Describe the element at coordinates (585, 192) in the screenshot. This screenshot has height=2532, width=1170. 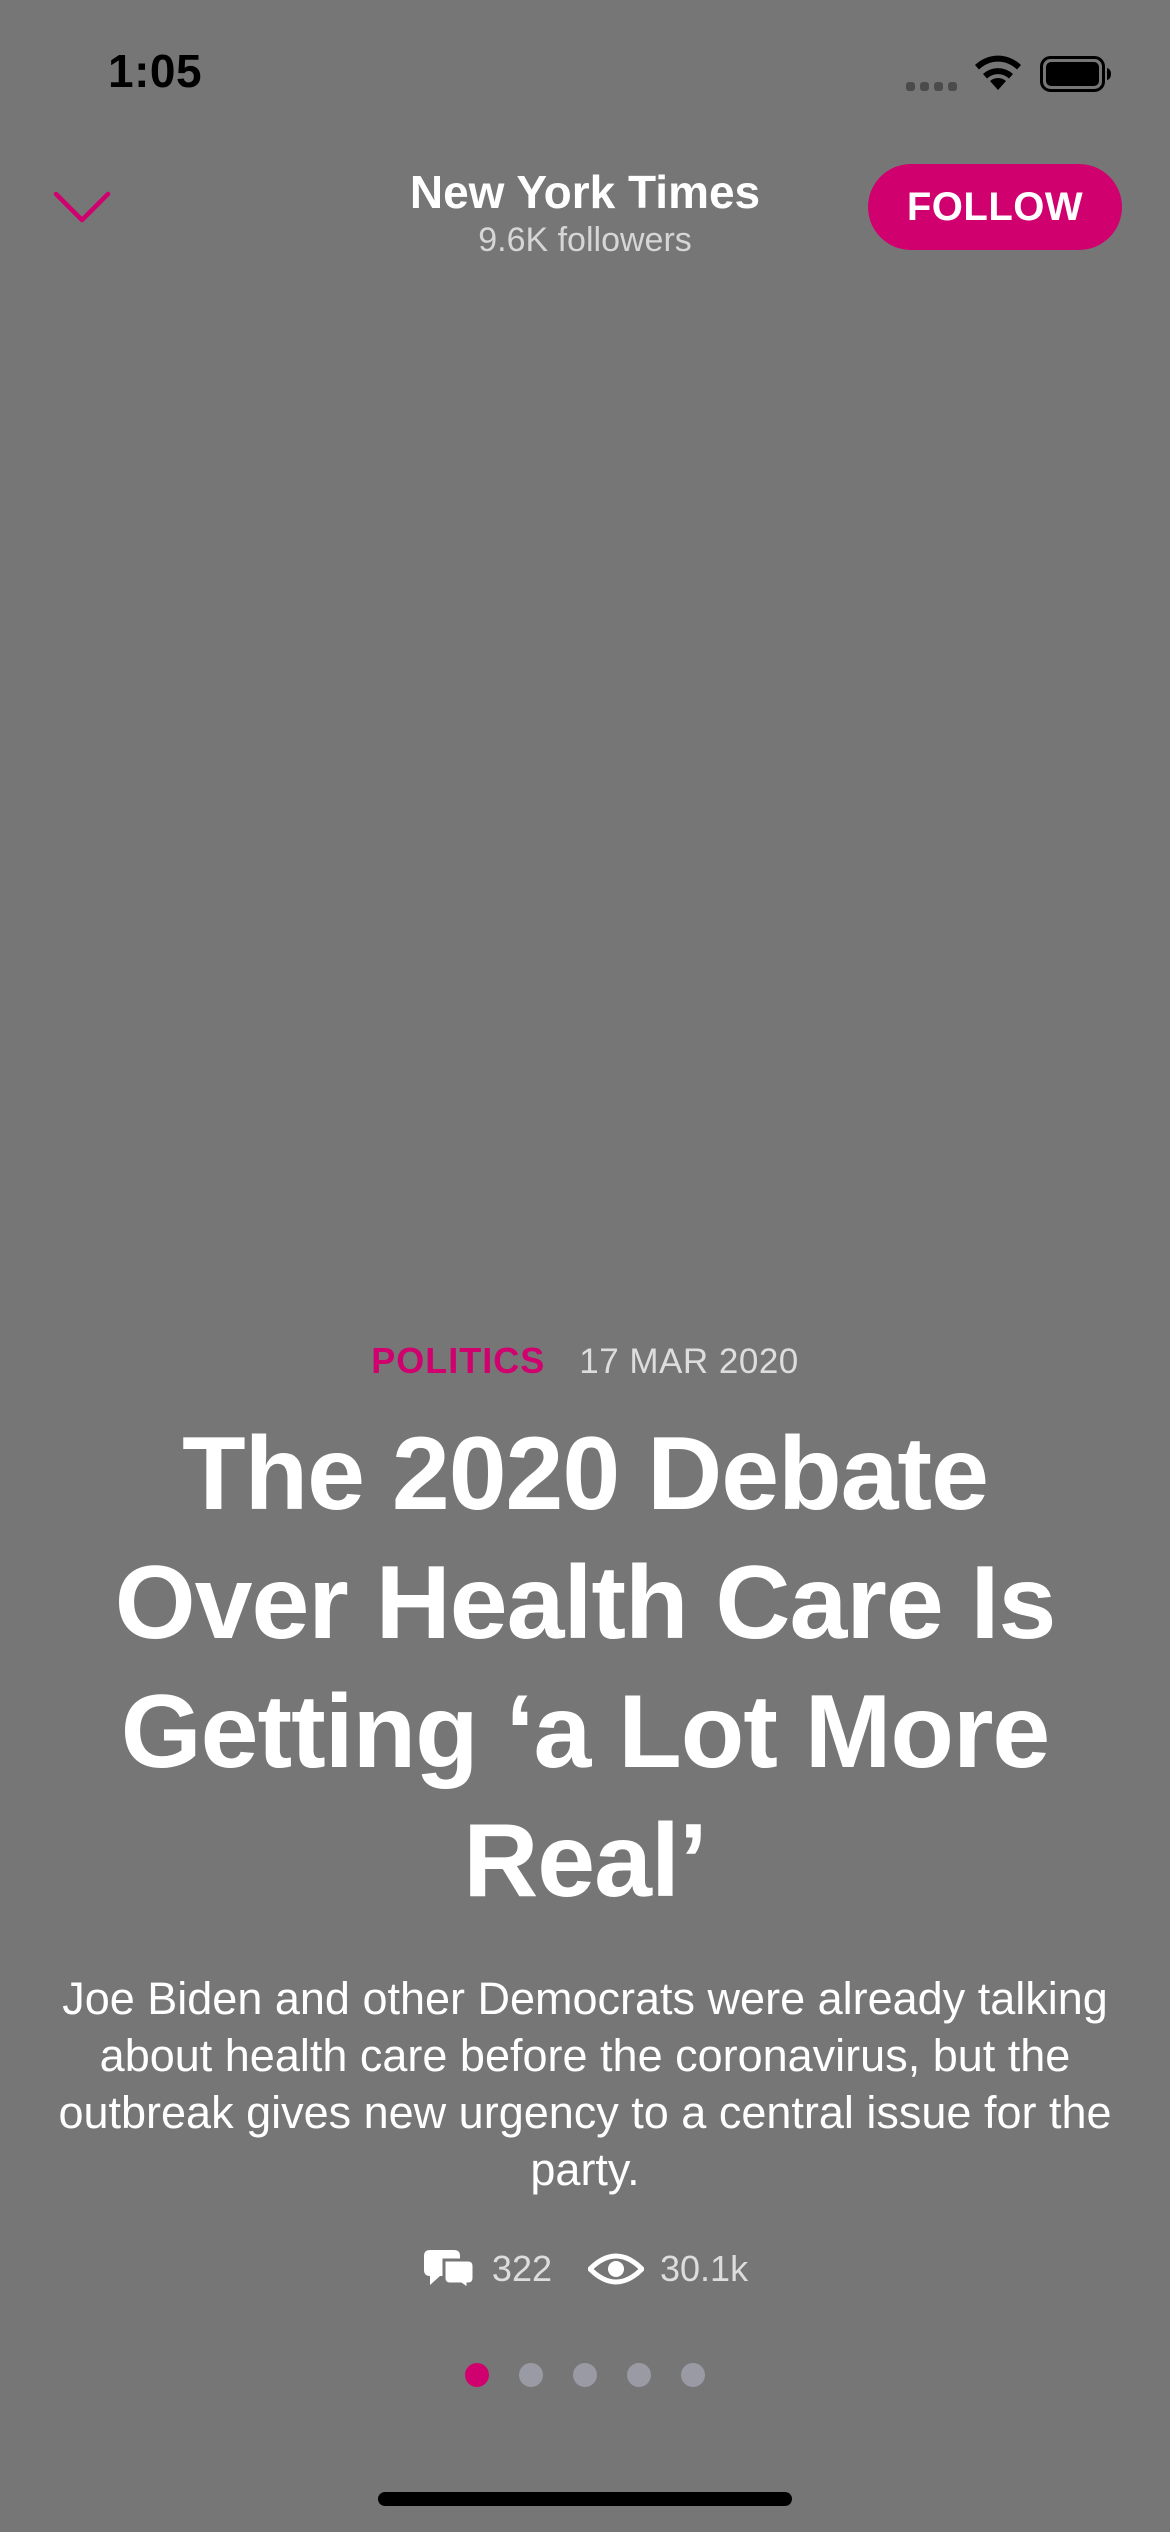
I see `publisher-name: New York Times` at that location.